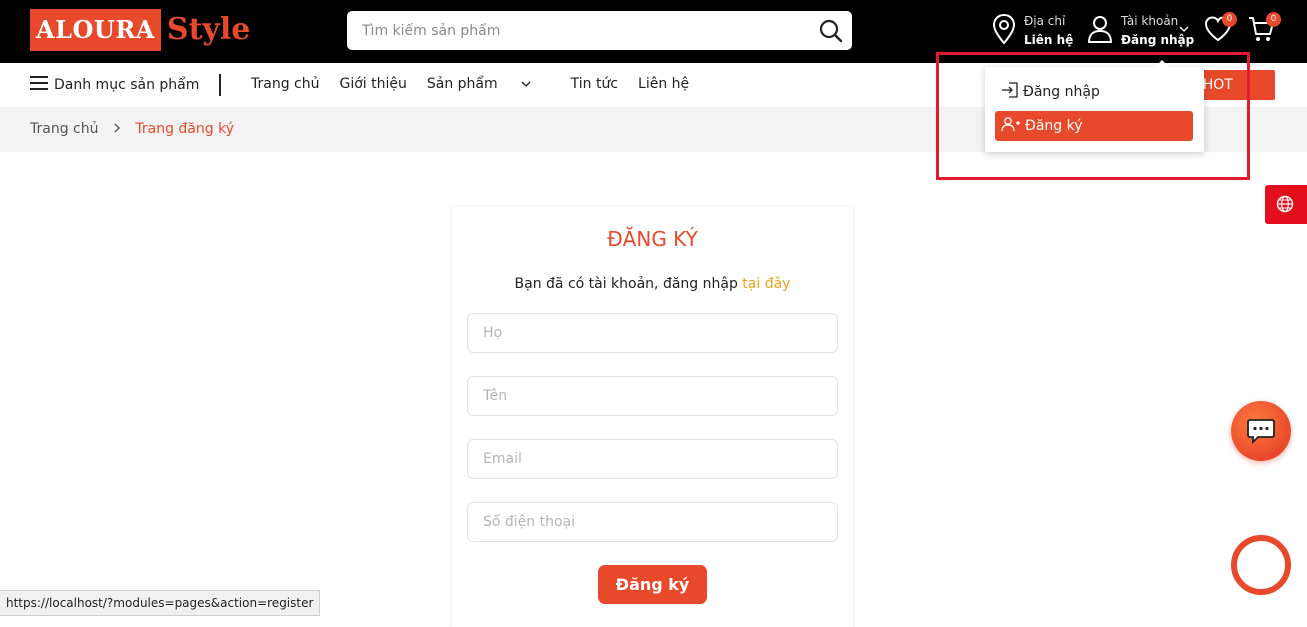 Image resolution: width=1307 pixels, height=627 pixels. I want to click on nav-link-products-label: Sản phẩm, so click(462, 84).